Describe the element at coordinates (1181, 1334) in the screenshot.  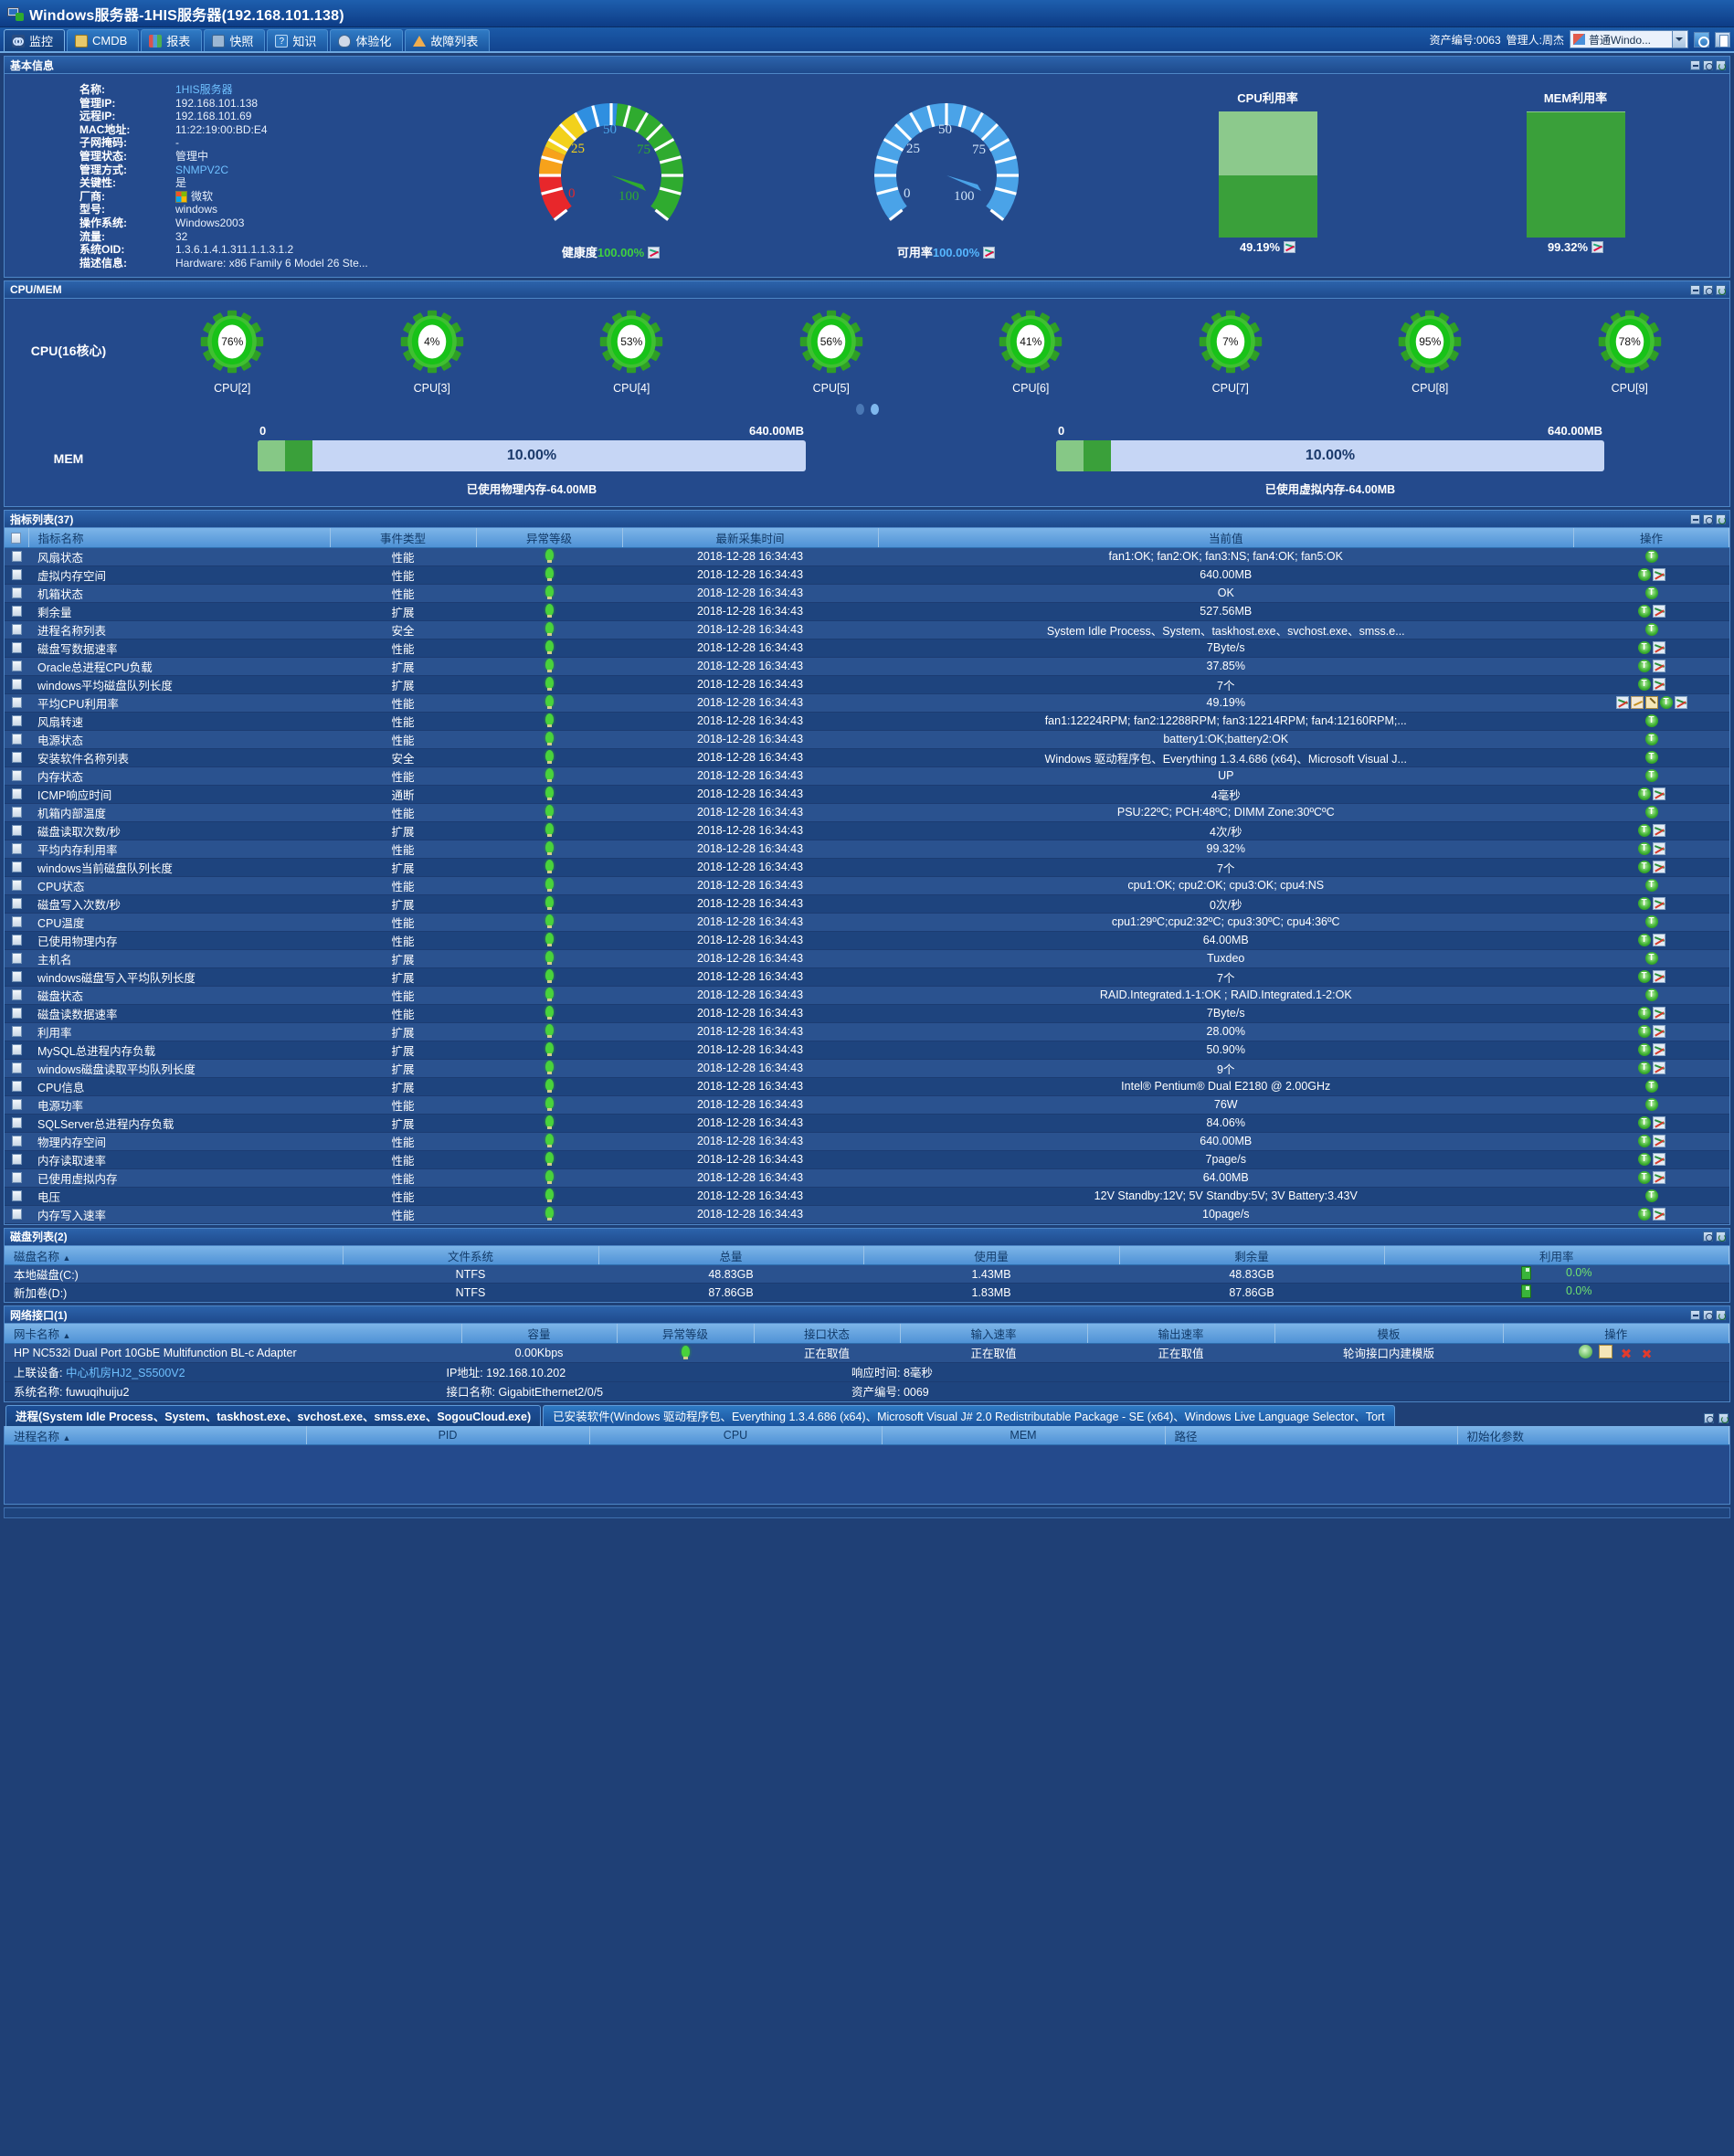
I see `col-out-rate: 输出速率` at that location.